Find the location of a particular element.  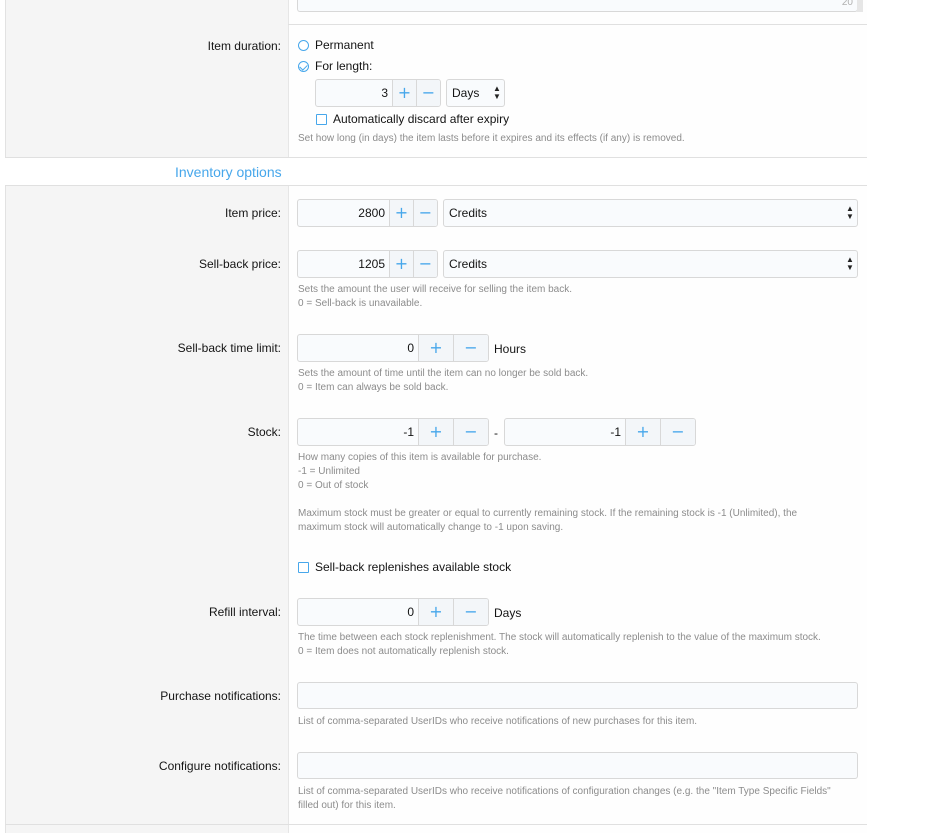

sell-back-time-stepper: 0 + − is located at coordinates (393, 348).